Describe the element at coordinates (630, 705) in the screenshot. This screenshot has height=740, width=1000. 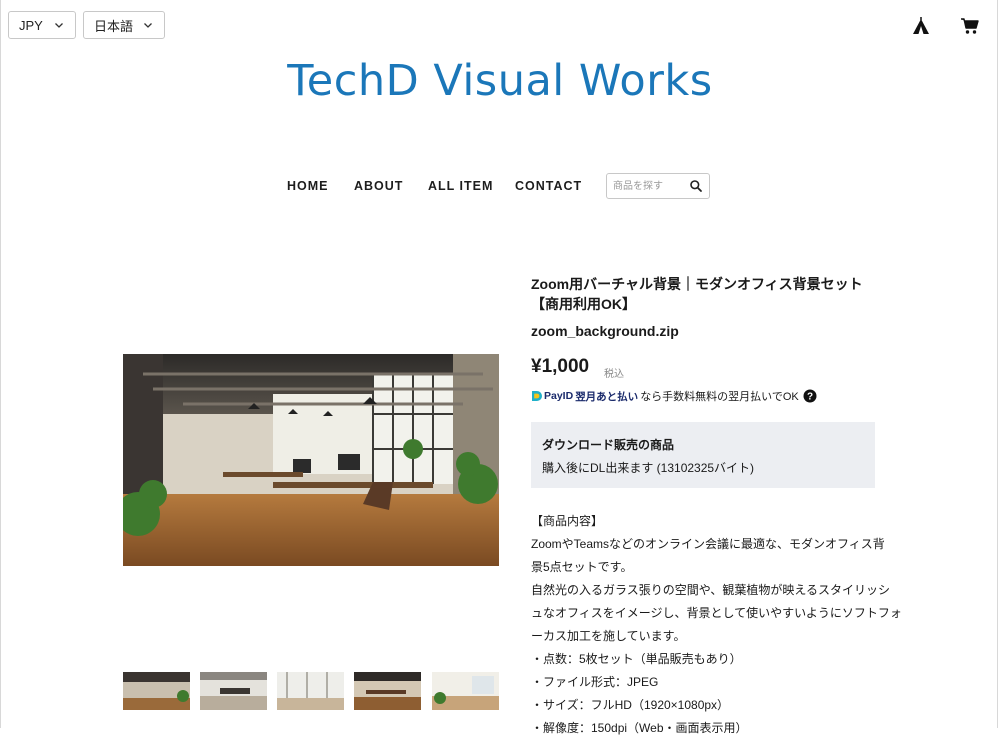
I see `description-line: ・サイズ：フルHD（1920×1080px）` at that location.